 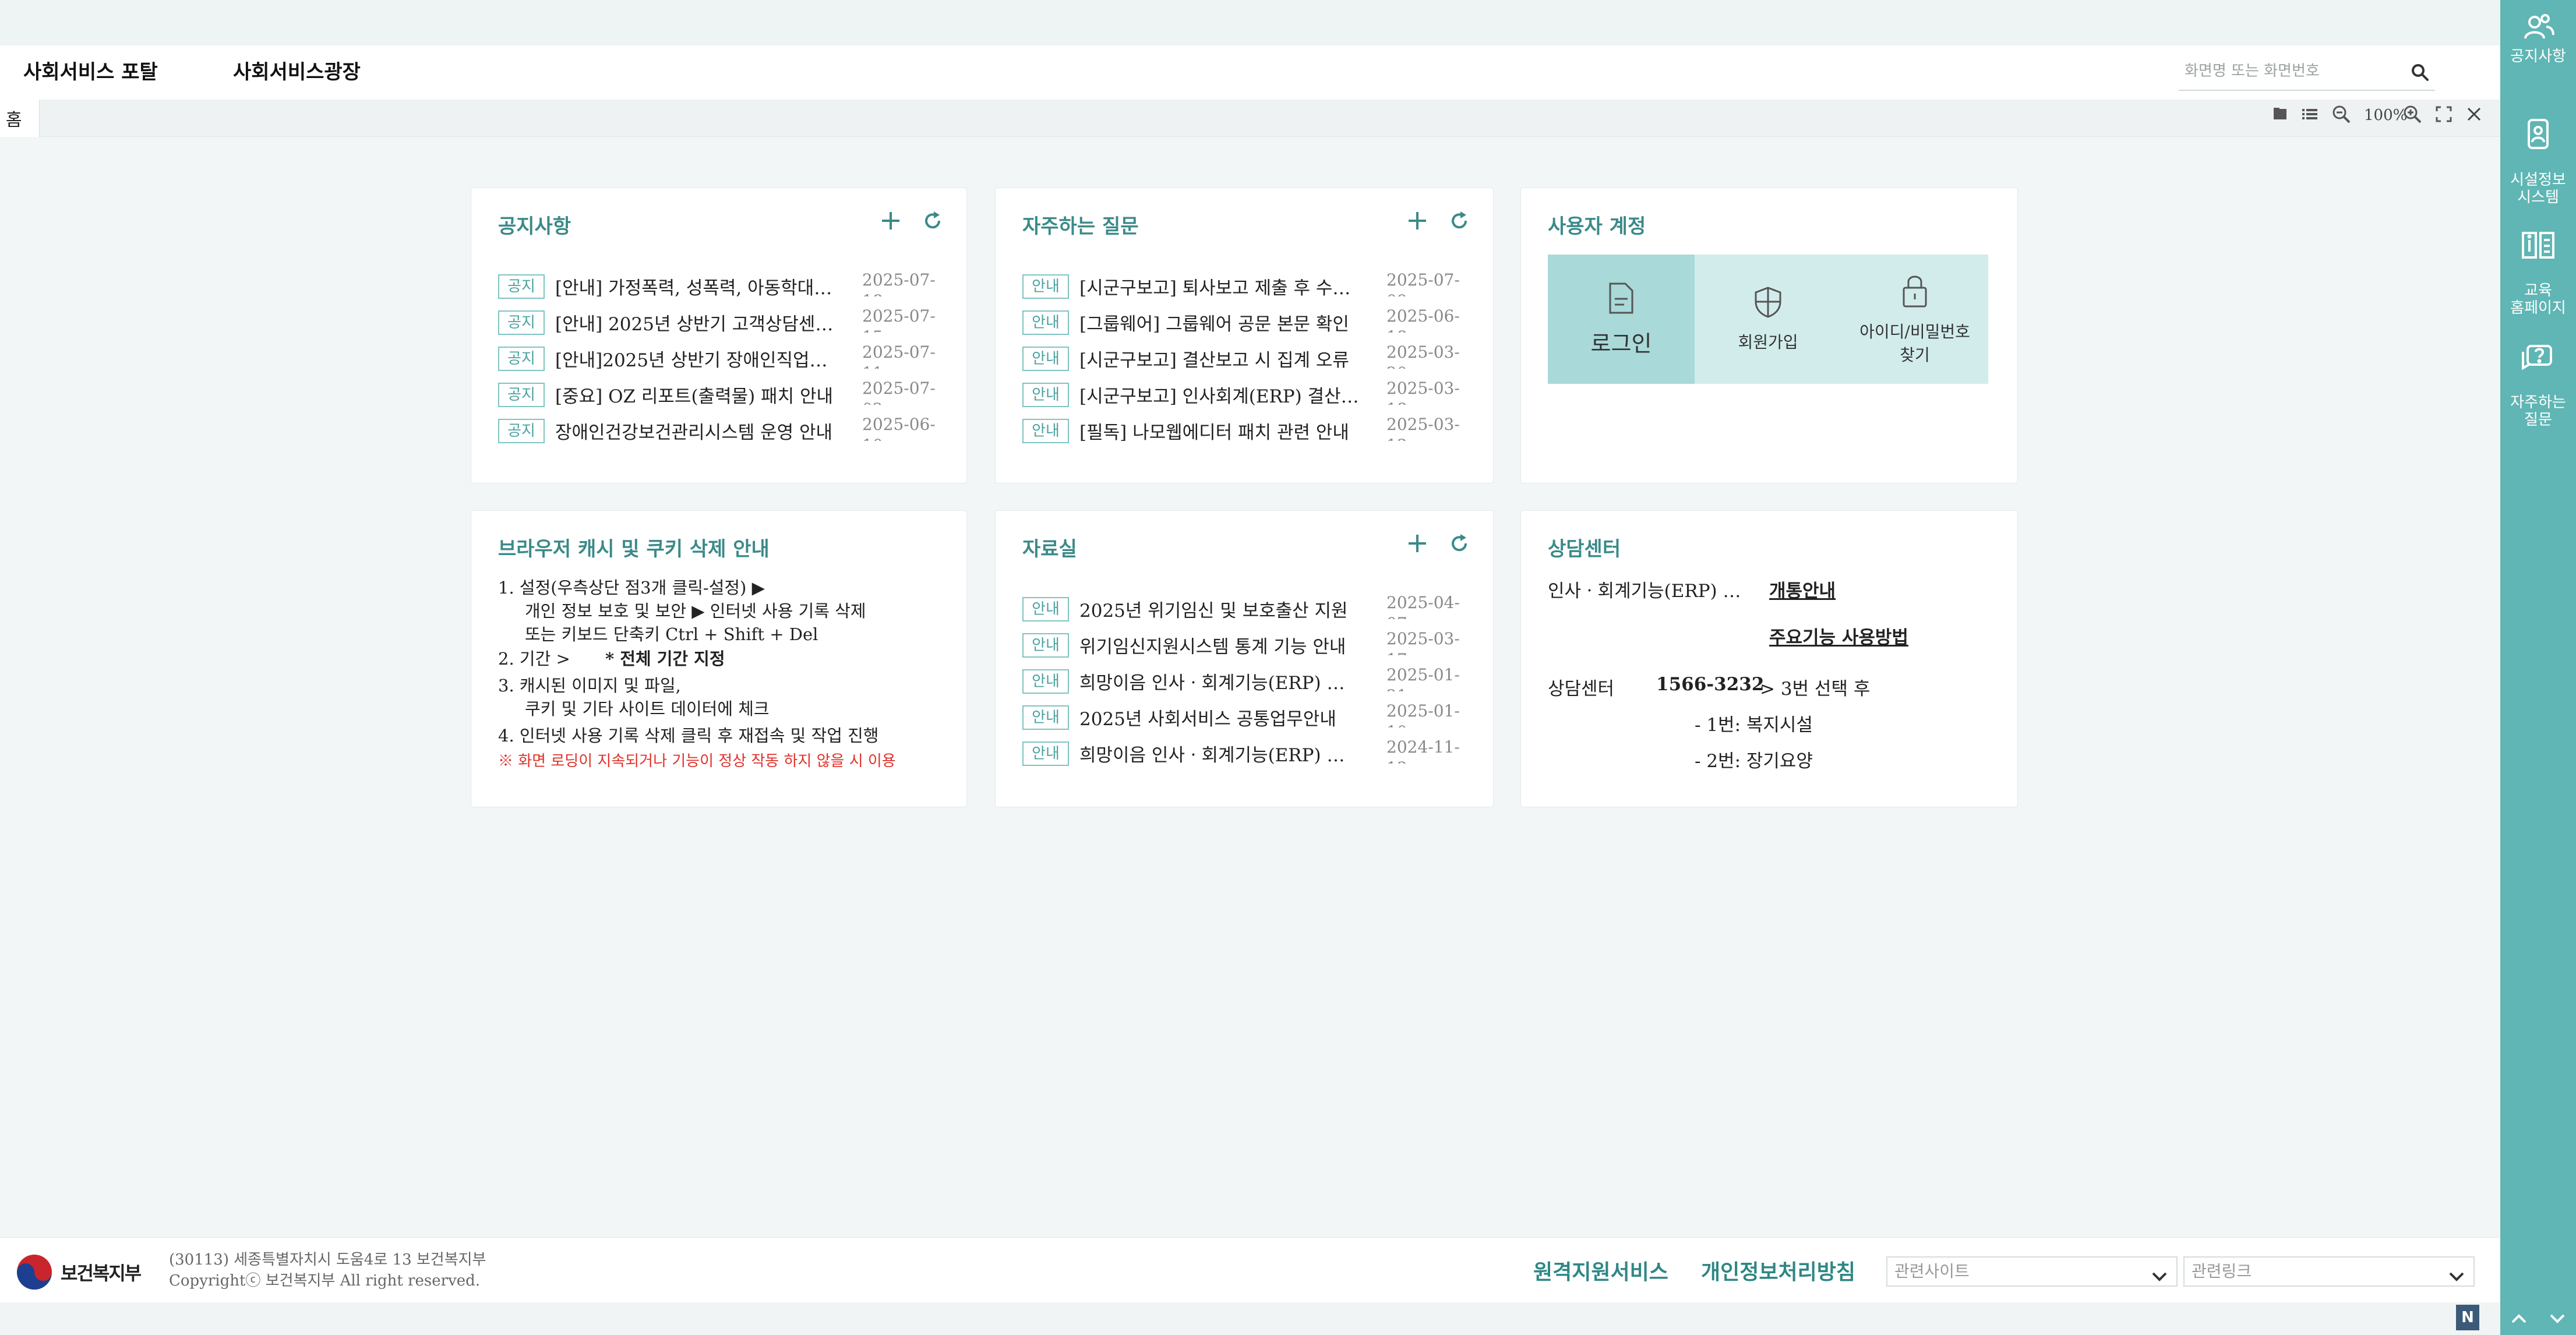 What do you see at coordinates (1241, 393) in the screenshot?
I see `list-item: 안내 [시군구보고] 인사회계(ERP) 결산 보고 2025-03-18` at bounding box center [1241, 393].